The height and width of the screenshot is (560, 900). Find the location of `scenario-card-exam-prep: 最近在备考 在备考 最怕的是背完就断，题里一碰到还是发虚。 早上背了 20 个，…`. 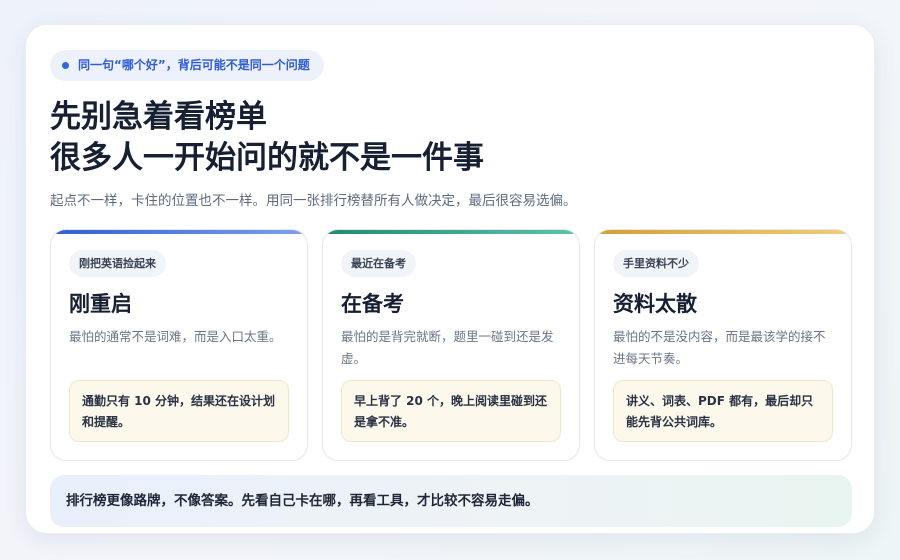

scenario-card-exam-prep: 最近在备考 在备考 最怕的是背完就断，题里一碰到还是发虚。 早上背了 20 个，… is located at coordinates (451, 345).